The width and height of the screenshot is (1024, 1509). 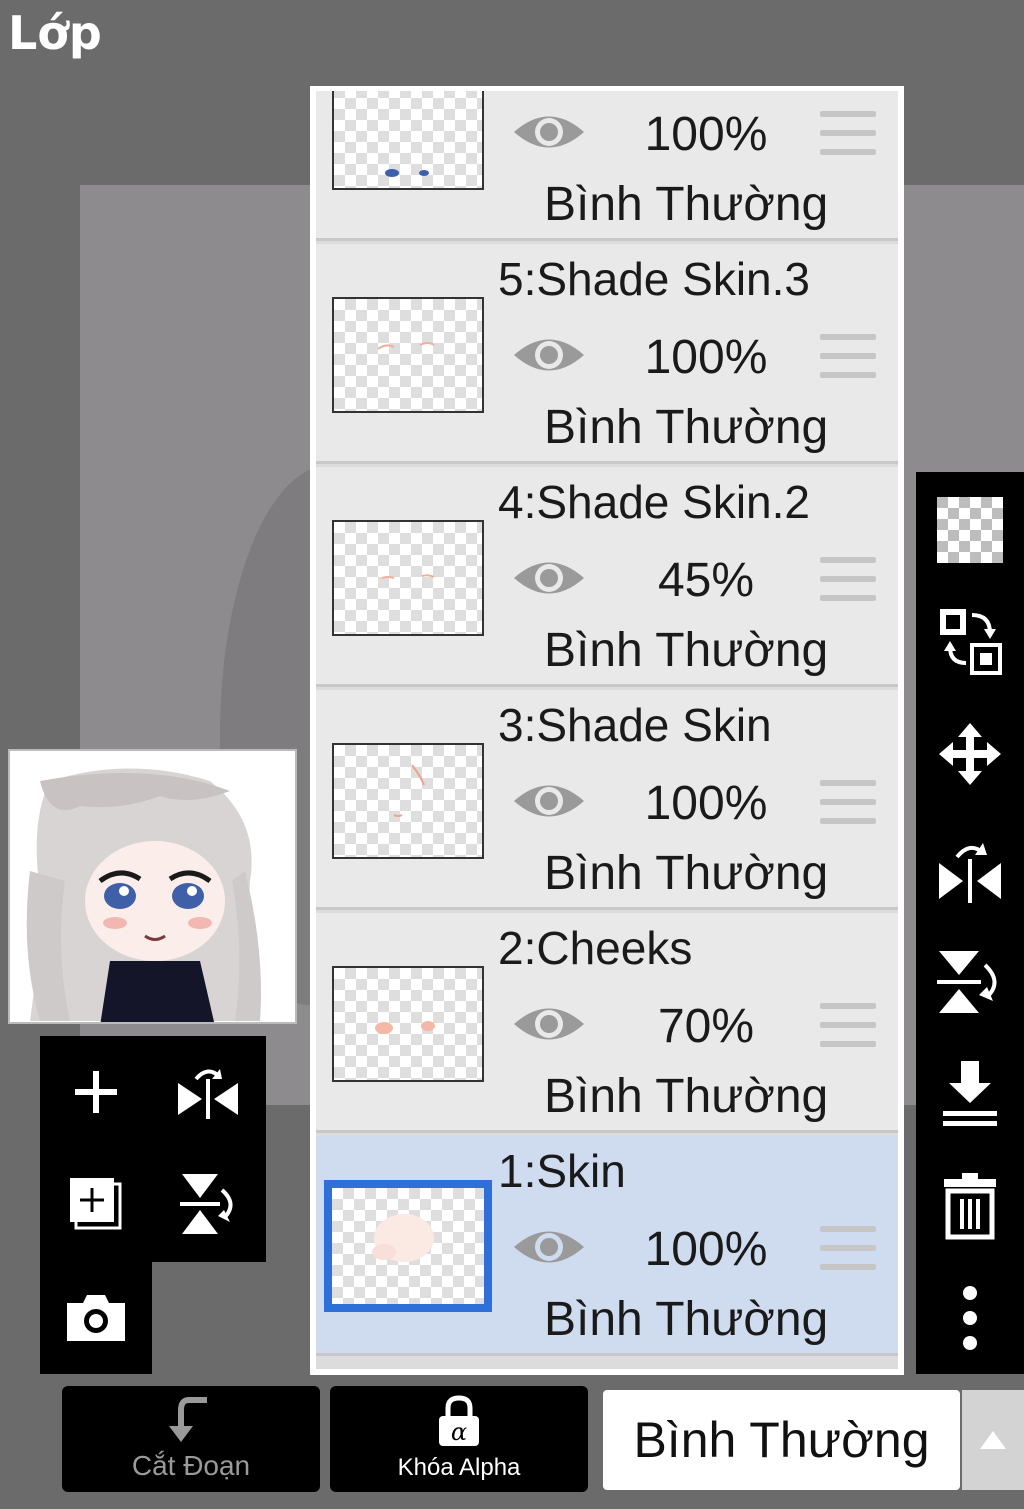 I want to click on camera-toolbar, so click(x=96, y=1318).